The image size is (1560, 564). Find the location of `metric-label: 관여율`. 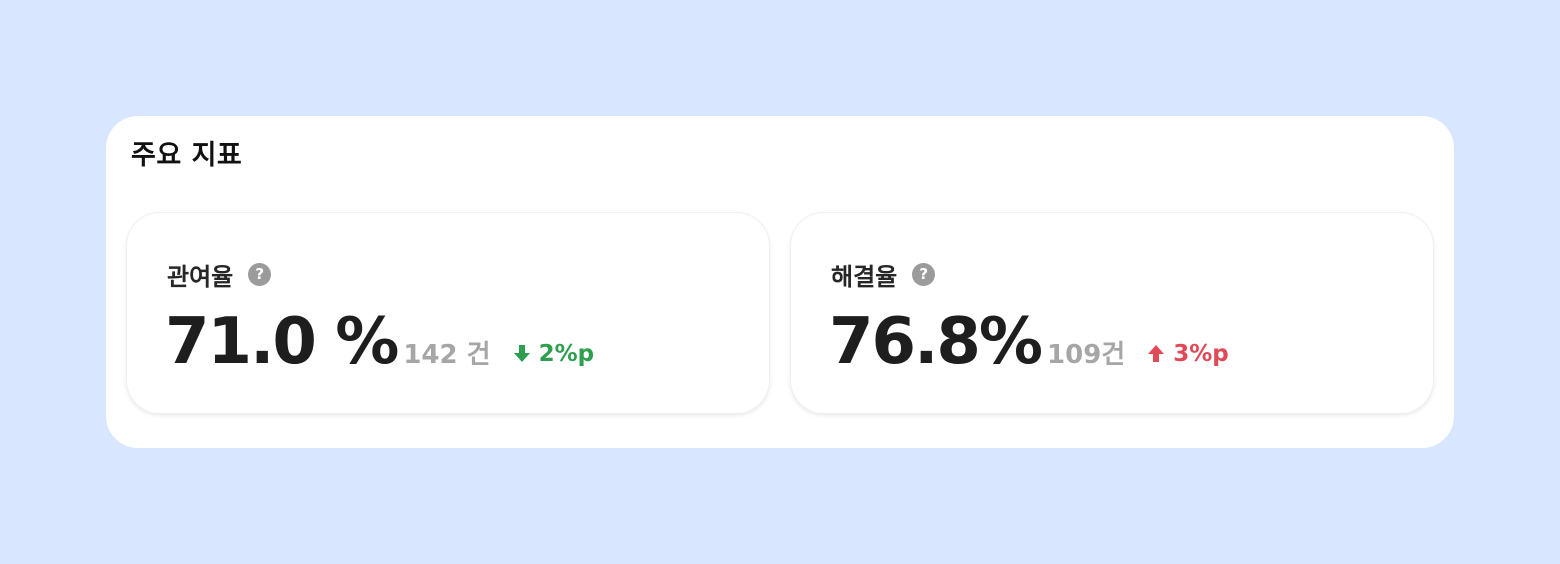

metric-label: 관여율 is located at coordinates (200, 277).